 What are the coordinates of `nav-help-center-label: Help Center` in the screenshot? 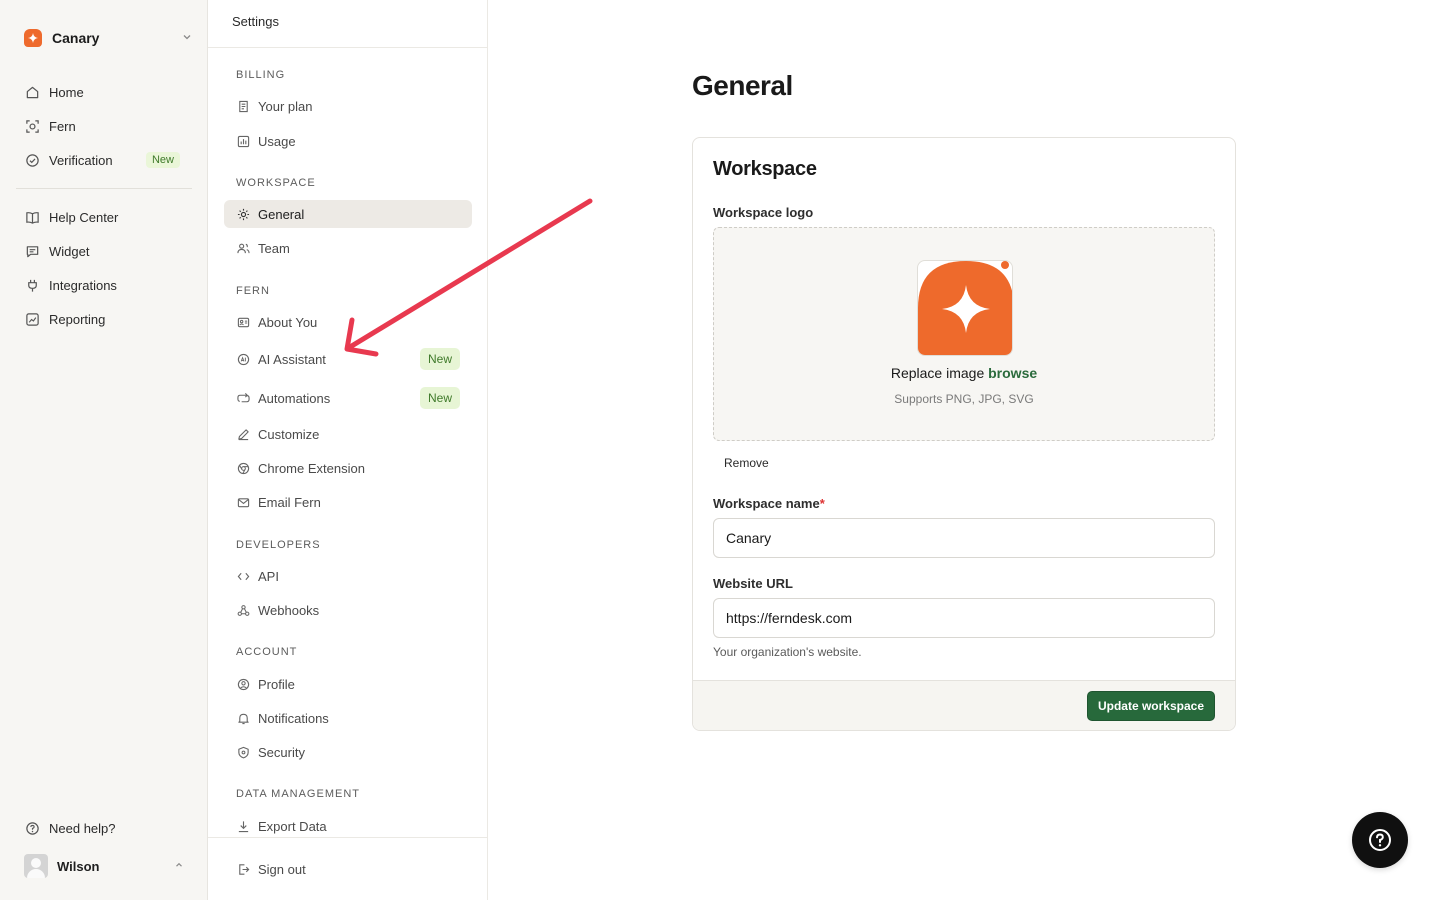 It's located at (84, 217).